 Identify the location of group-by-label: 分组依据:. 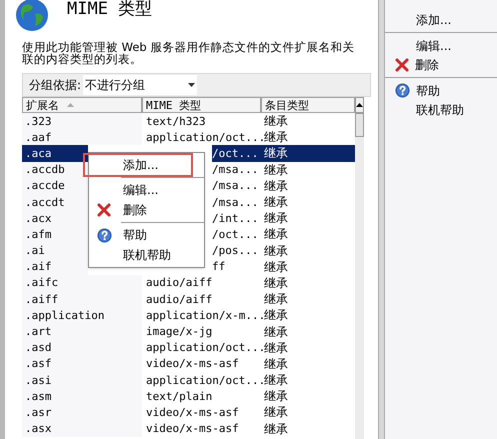
(55, 85).